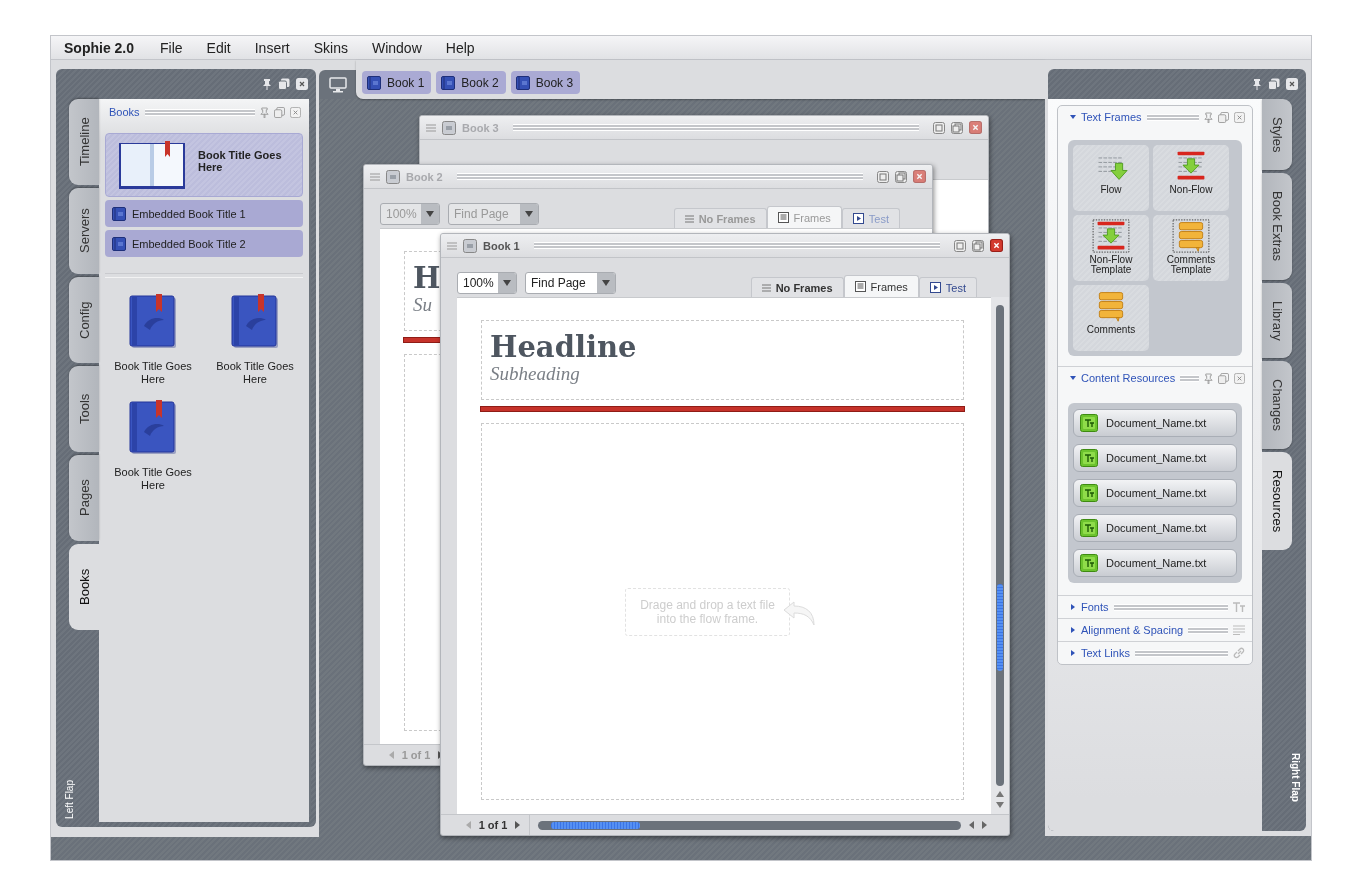  I want to click on side-tab: Tools, so click(84, 409).